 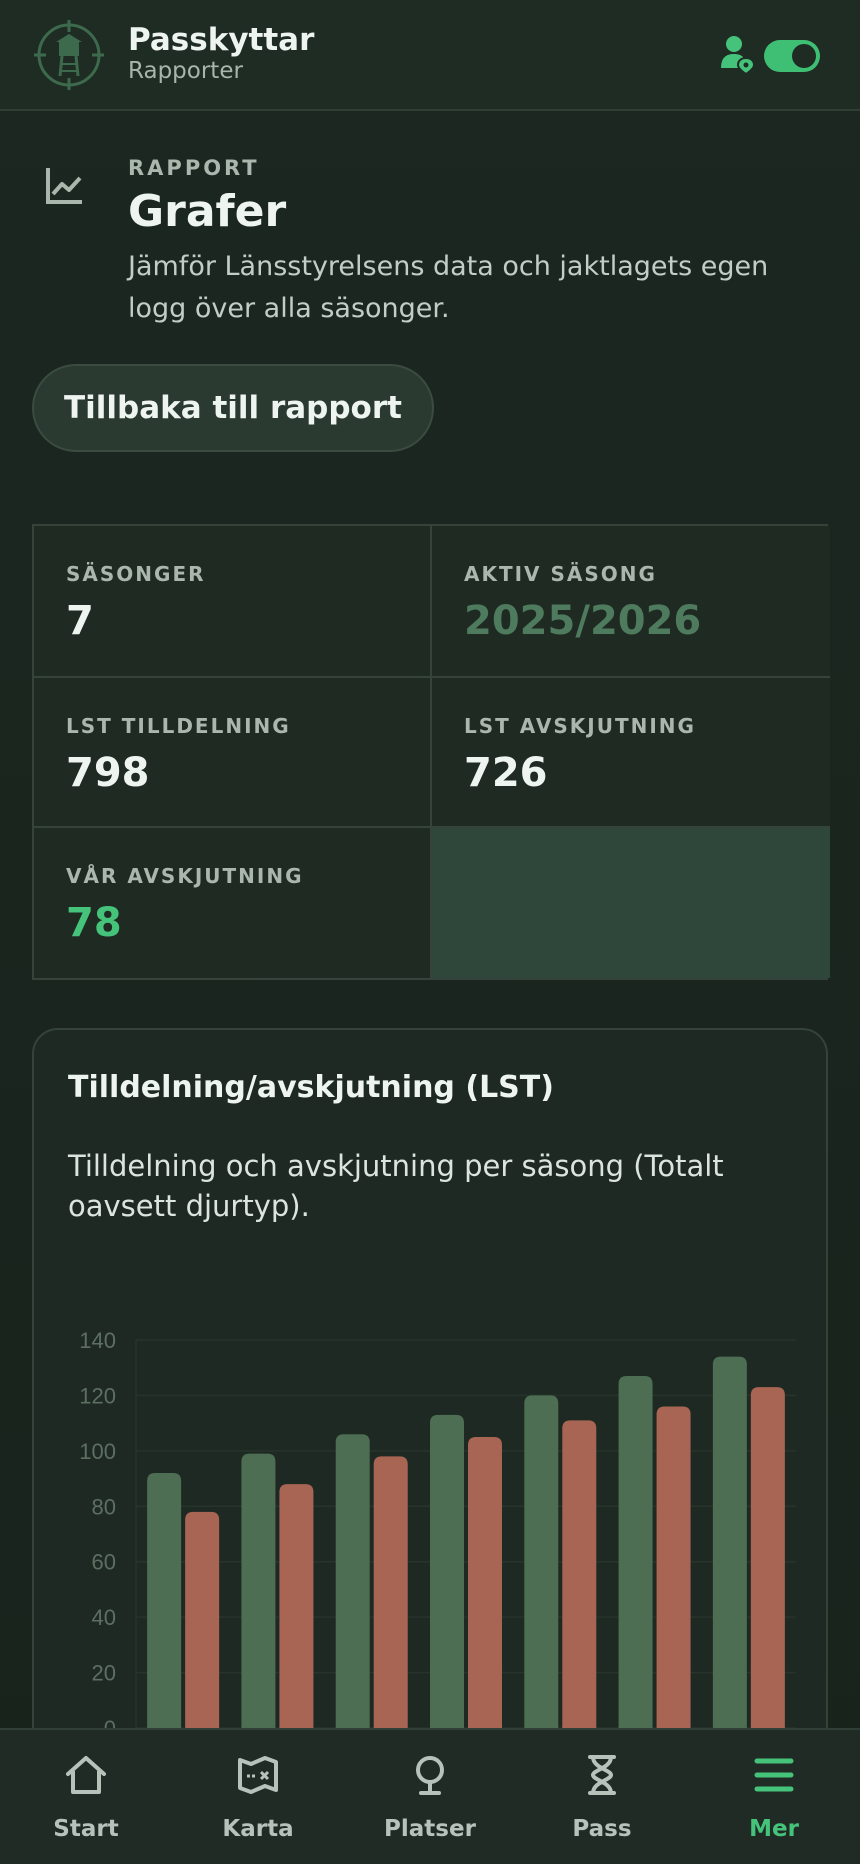 What do you see at coordinates (178, 726) in the screenshot?
I see `stat-label: LST TILLDELNING` at bounding box center [178, 726].